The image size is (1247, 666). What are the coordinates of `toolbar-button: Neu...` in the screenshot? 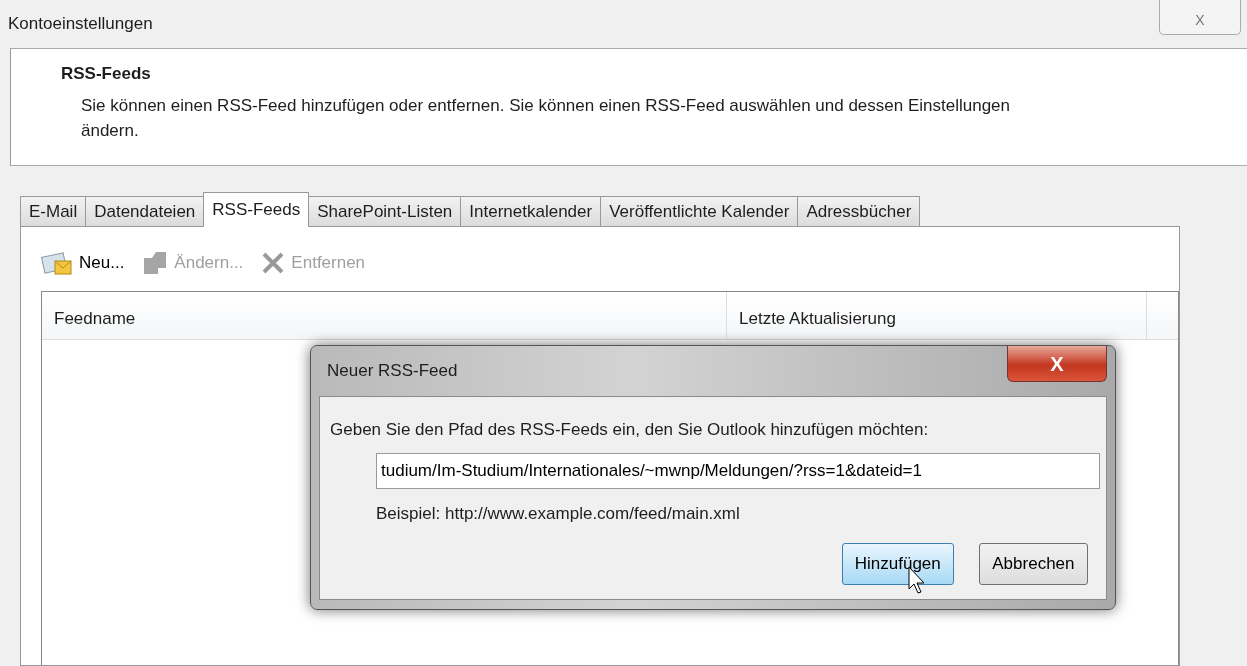 It's located at (83, 263).